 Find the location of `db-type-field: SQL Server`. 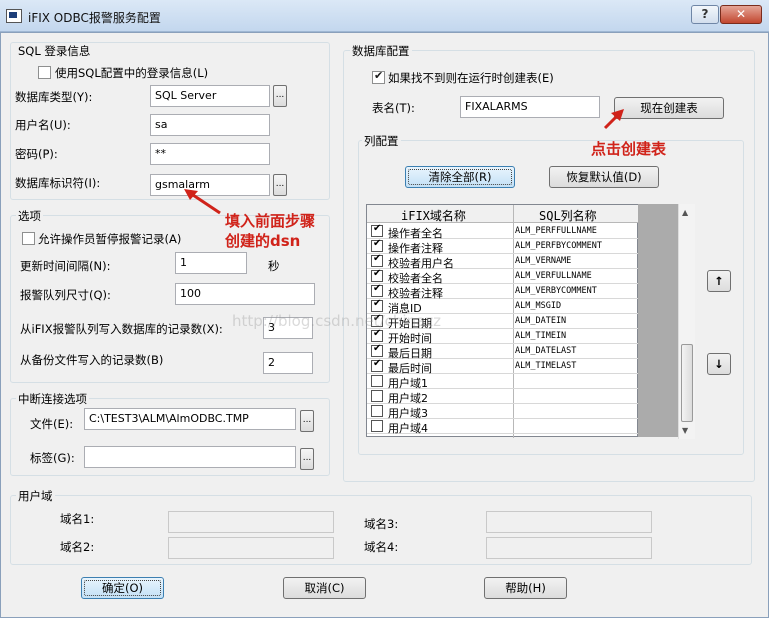

db-type-field: SQL Server is located at coordinates (210, 96).